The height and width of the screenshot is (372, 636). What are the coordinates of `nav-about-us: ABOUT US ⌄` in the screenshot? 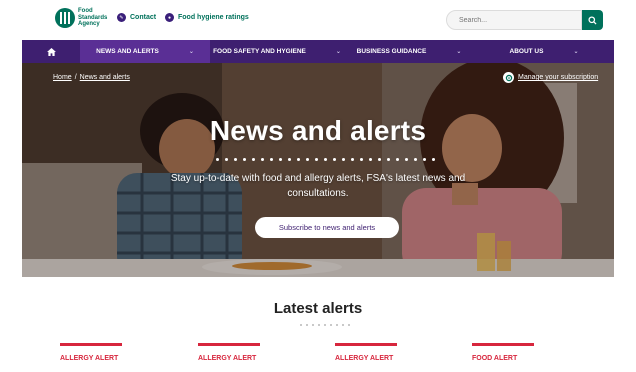 It's located at (544, 51).